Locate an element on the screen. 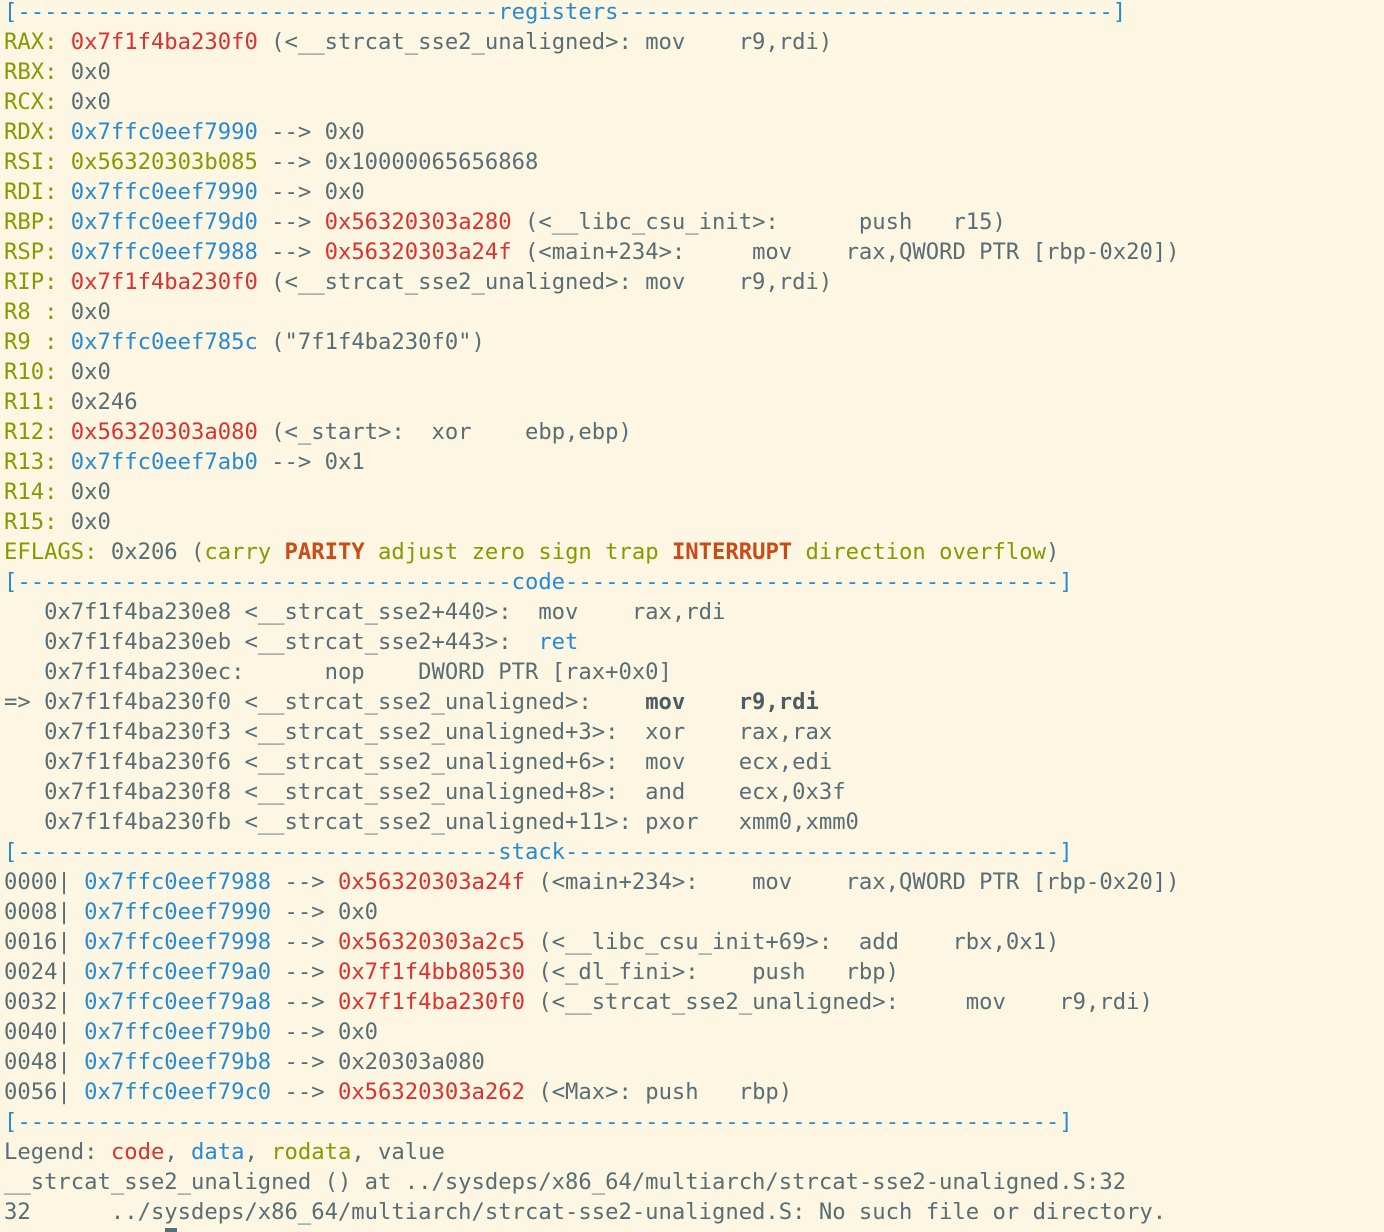 This screenshot has width=1384, height=1232. terminal-line: RCX: 0x0 is located at coordinates (694, 102).